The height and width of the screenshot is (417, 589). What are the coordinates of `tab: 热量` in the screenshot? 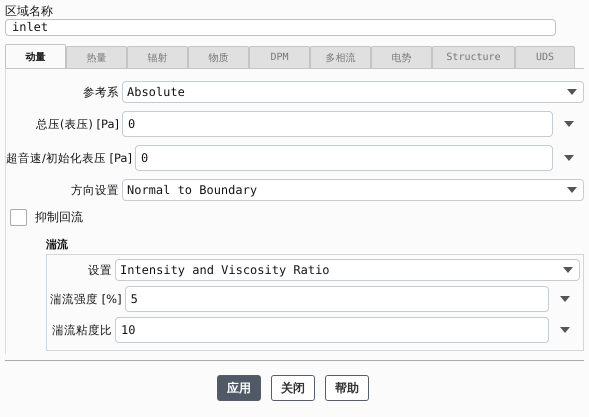 It's located at (96, 57).